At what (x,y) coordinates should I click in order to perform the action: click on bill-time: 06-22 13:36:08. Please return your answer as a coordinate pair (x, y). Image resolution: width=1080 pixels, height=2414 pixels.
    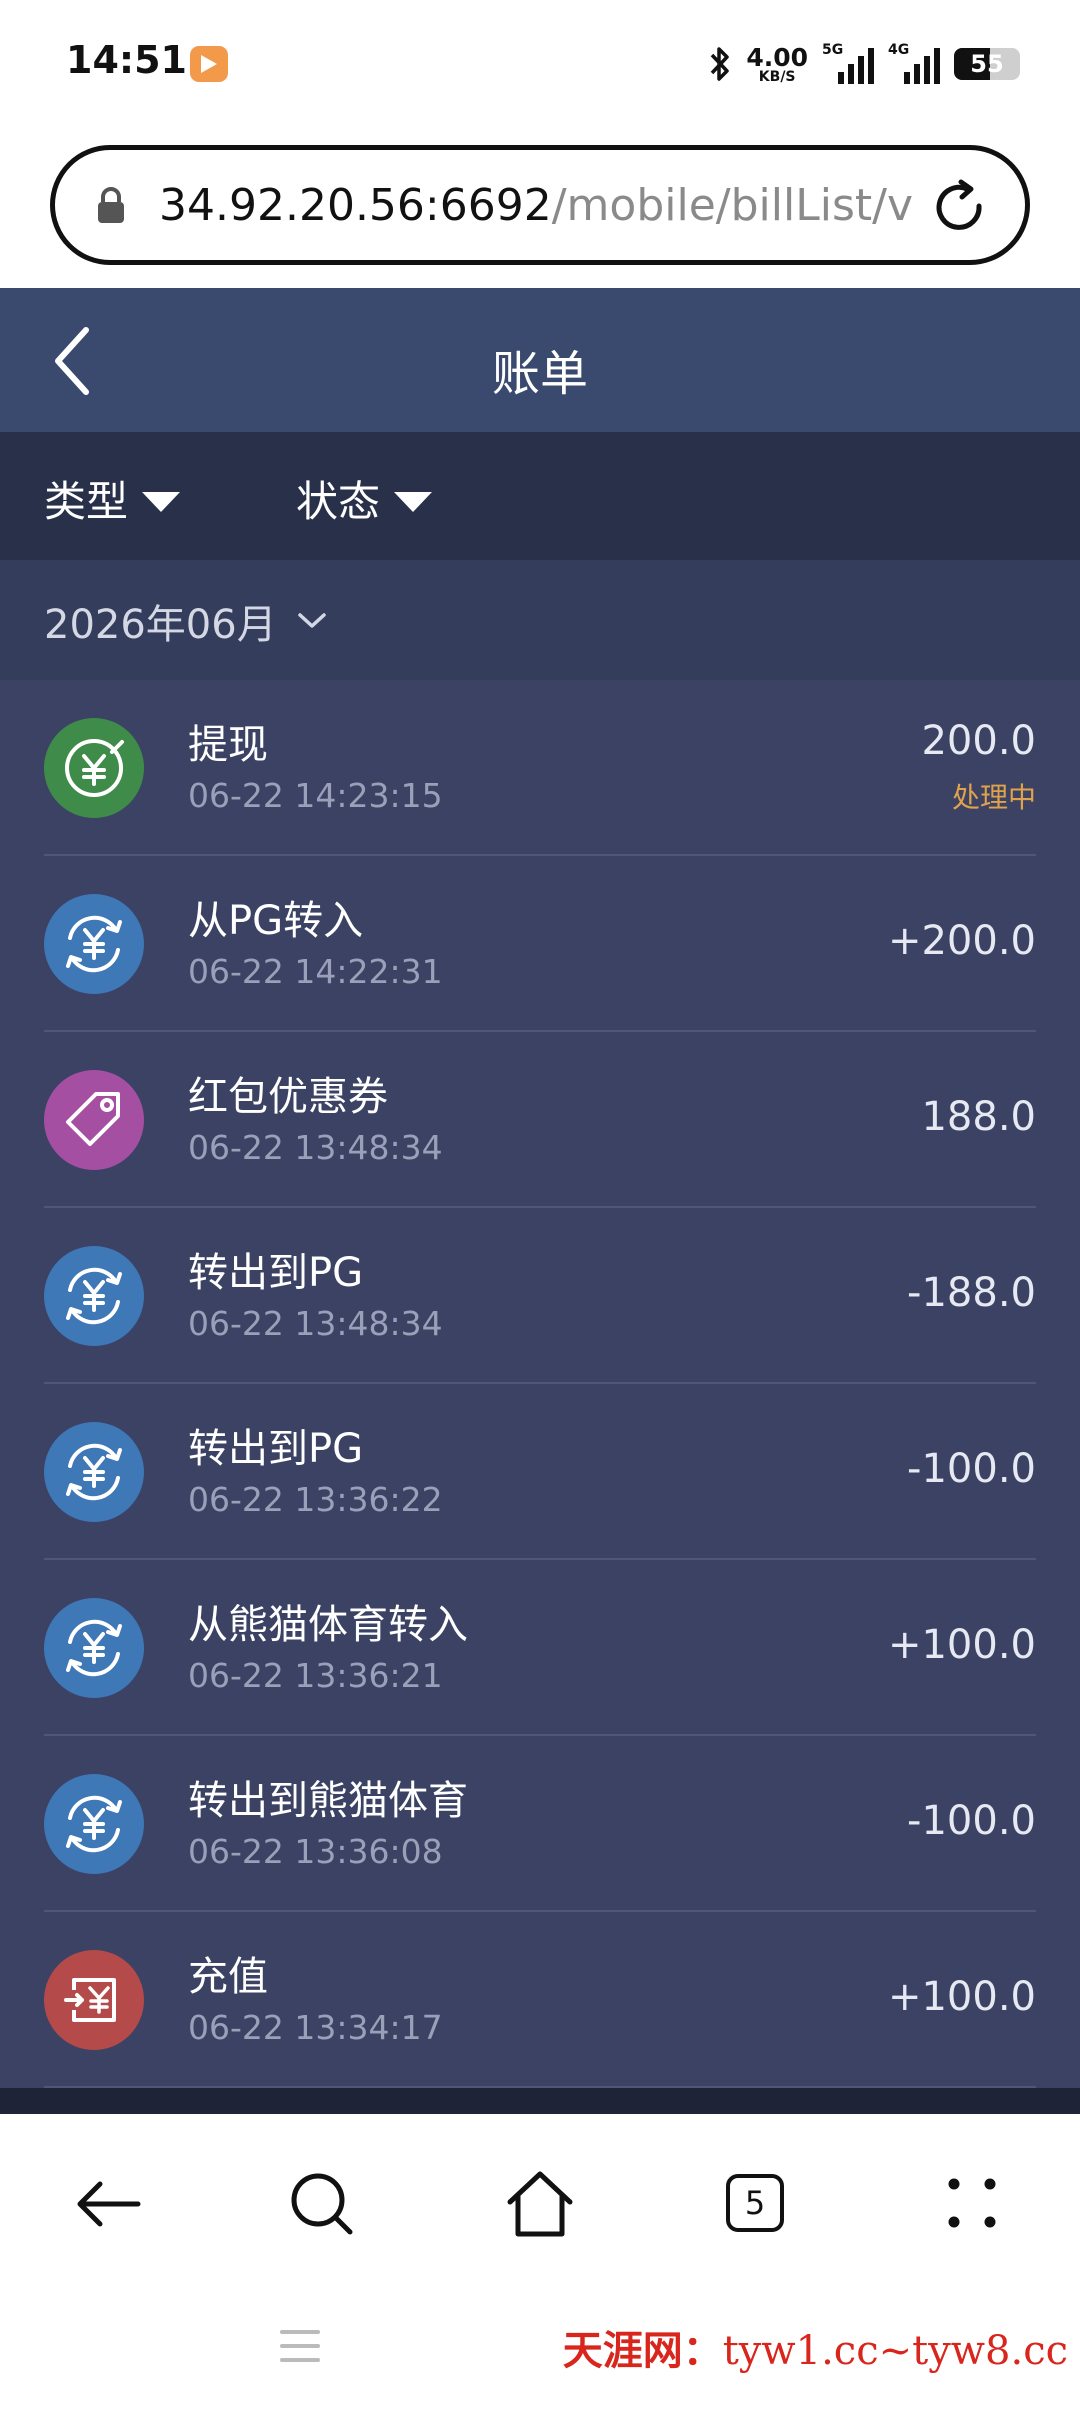
    Looking at the image, I should click on (315, 1851).